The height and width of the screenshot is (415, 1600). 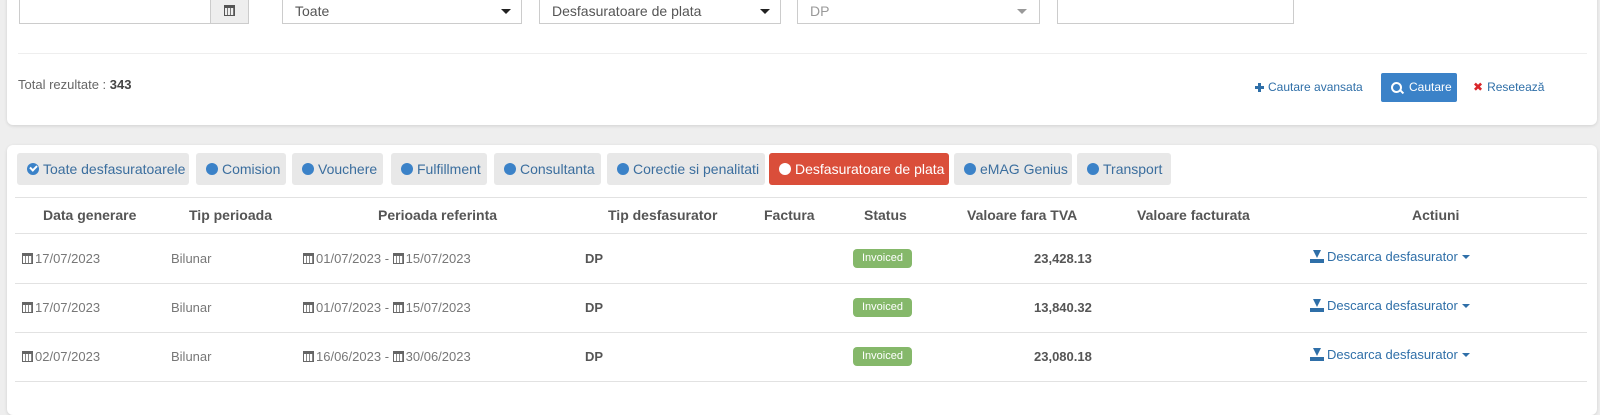 I want to click on tab-label: Vouchere, so click(x=348, y=169).